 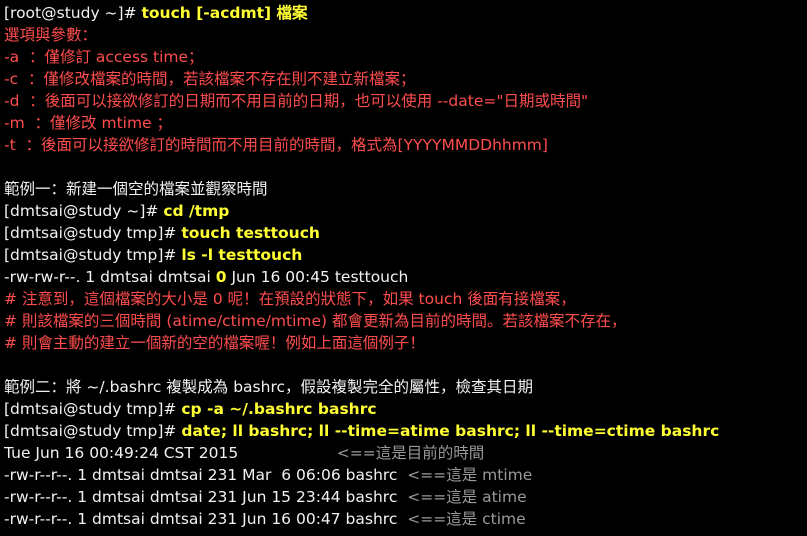 I want to click on comment-text: <==這是 atime, so click(x=467, y=497).